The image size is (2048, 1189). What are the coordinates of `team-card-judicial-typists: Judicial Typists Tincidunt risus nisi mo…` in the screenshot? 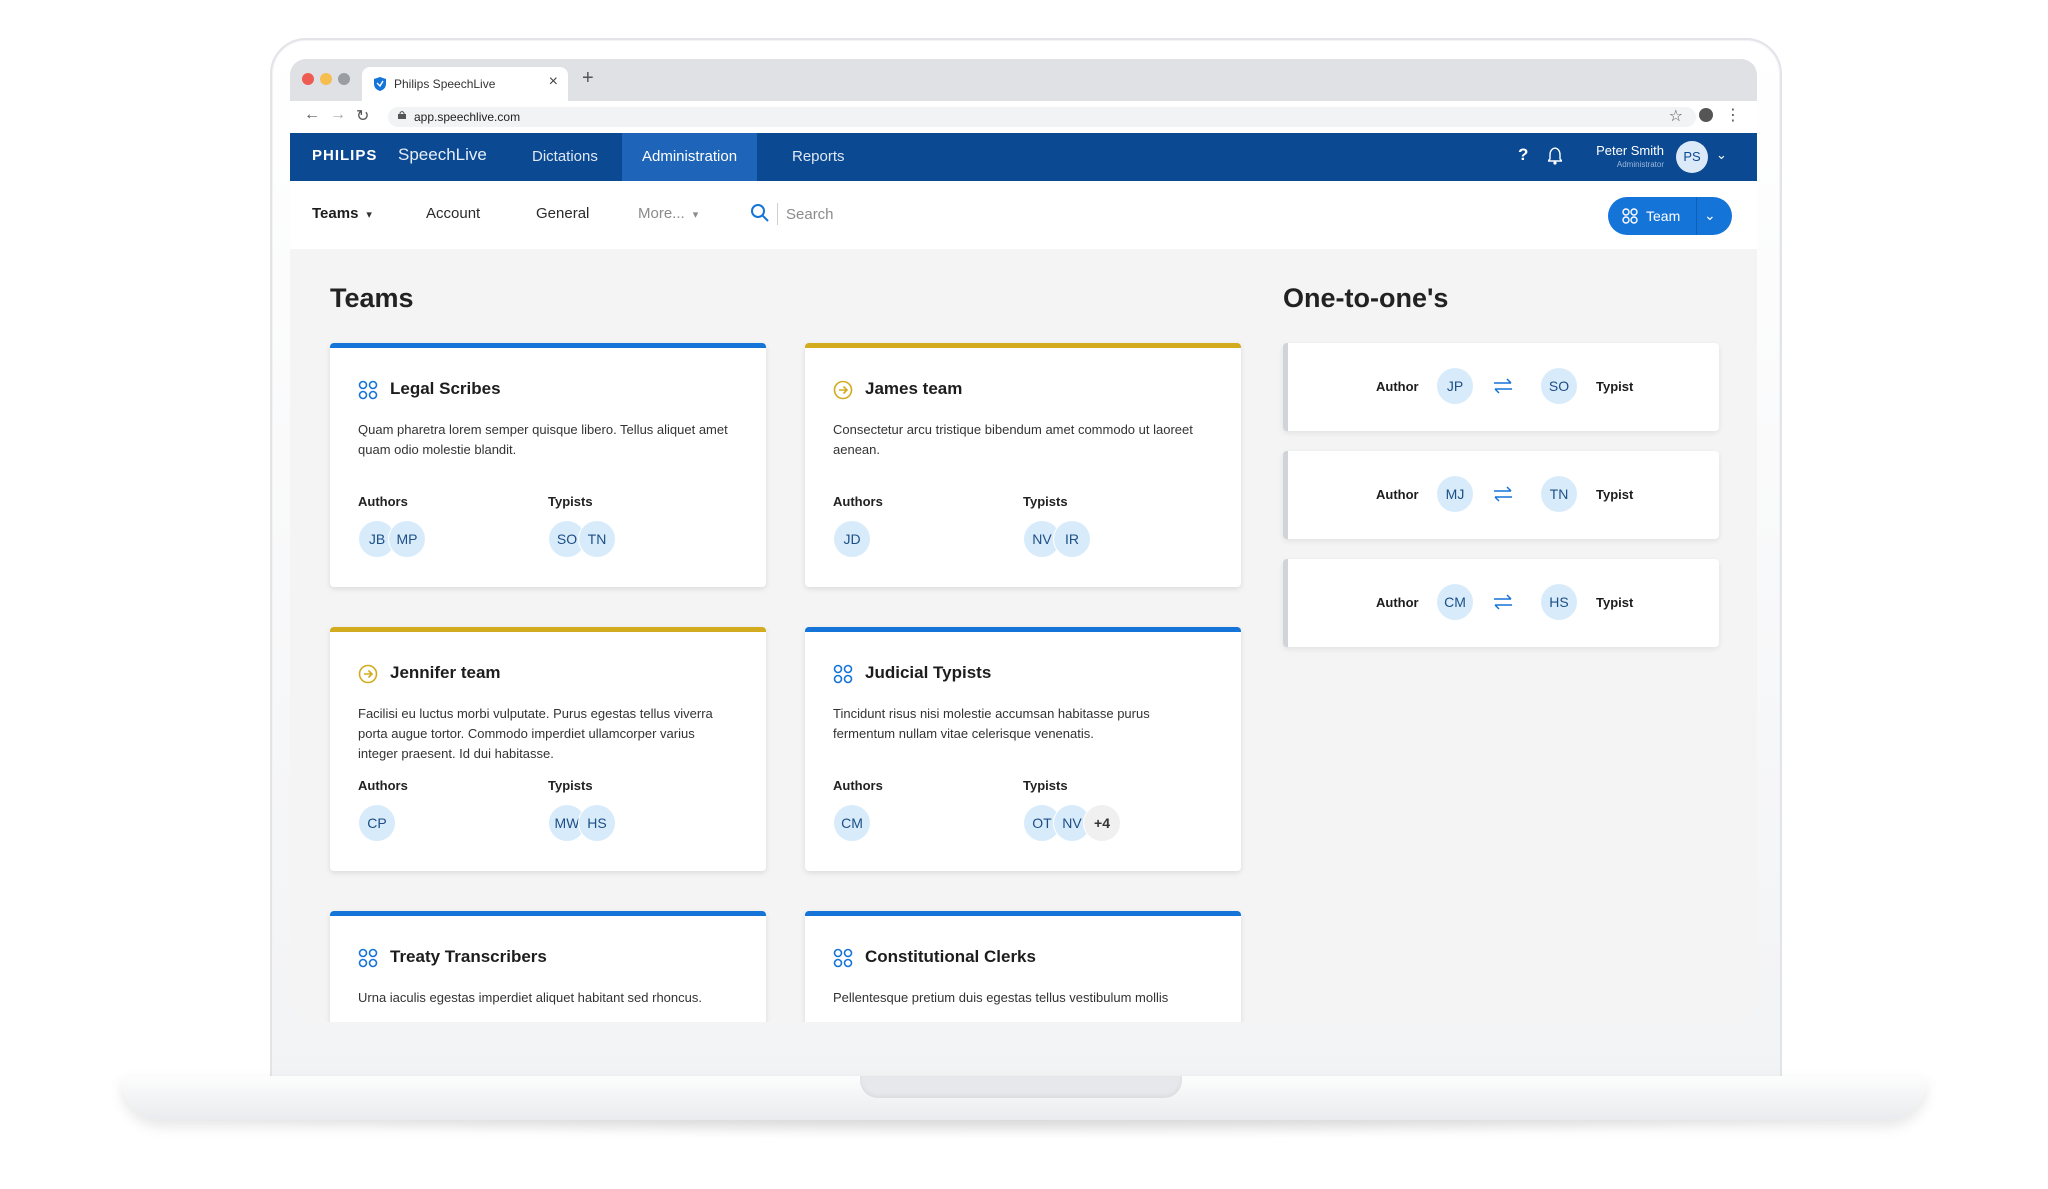 It's located at (1023, 749).